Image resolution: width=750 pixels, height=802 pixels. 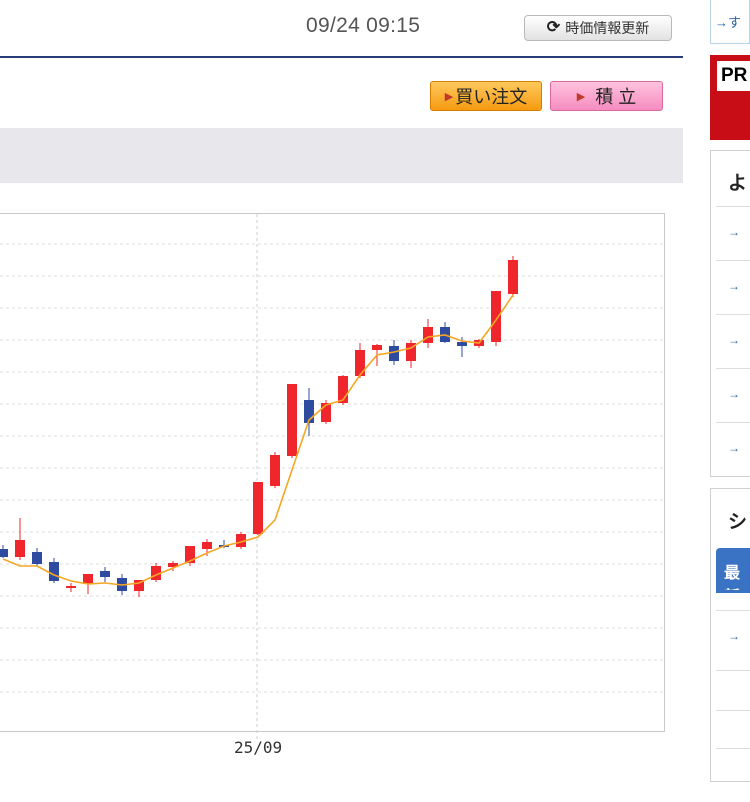 I want to click on sidebar-link-1: →, so click(x=733, y=233).